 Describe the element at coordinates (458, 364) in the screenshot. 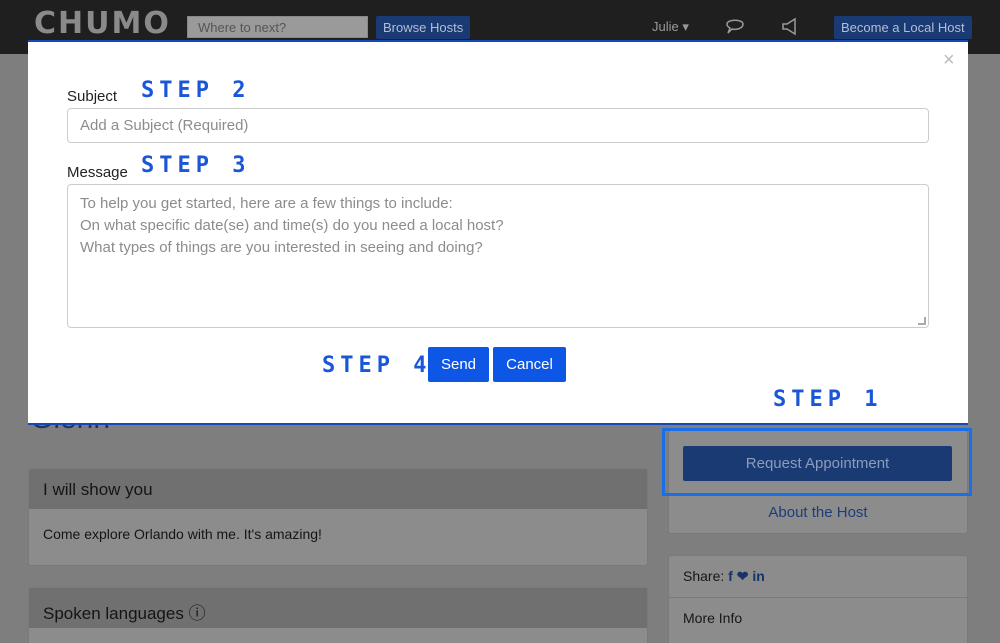

I see `send-button: Send` at that location.